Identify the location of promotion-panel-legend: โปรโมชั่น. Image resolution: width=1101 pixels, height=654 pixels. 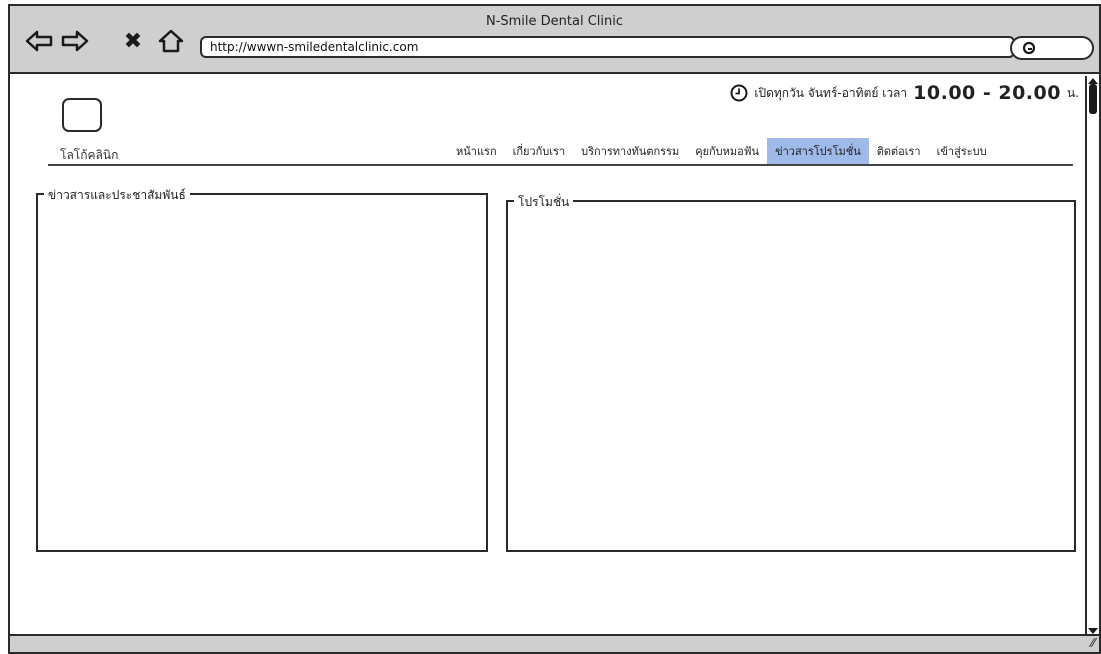
(544, 202).